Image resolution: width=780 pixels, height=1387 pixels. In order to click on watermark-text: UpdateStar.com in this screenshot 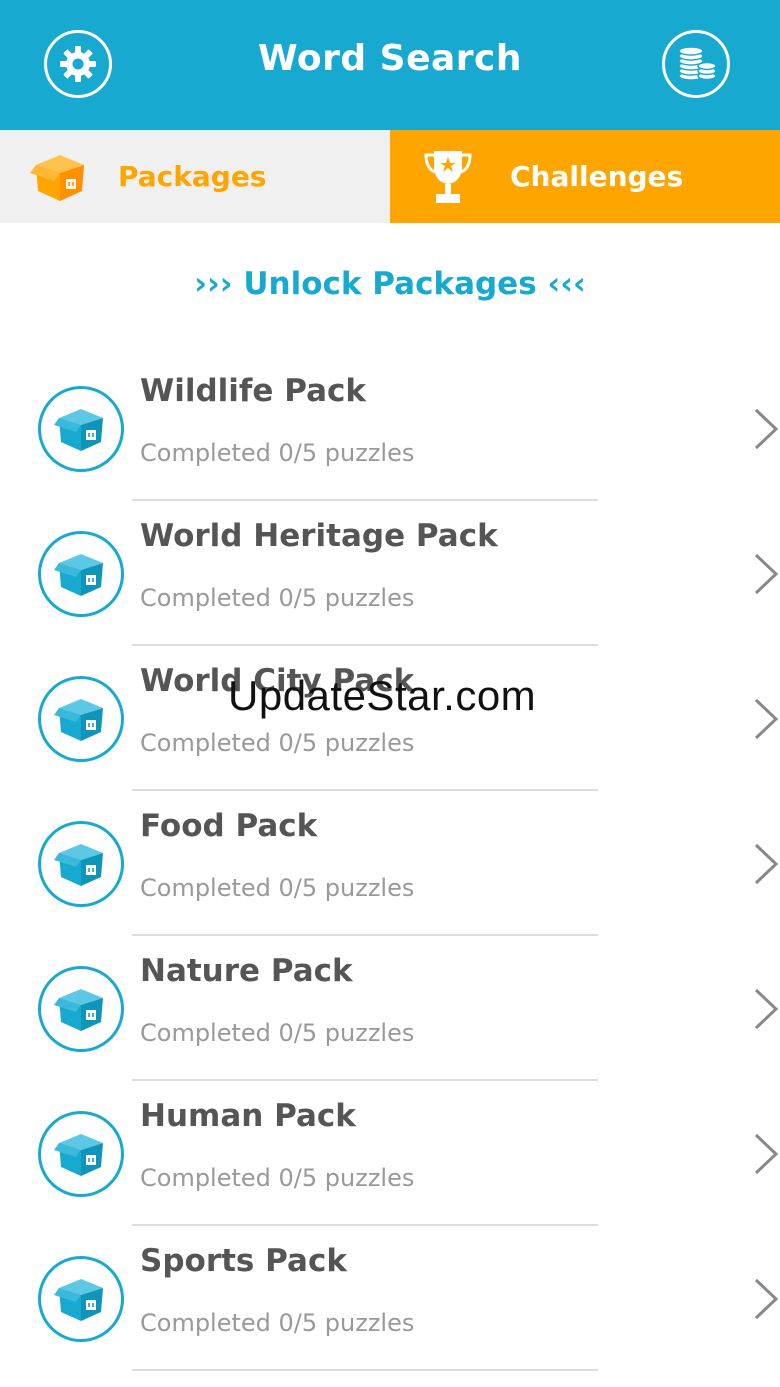, I will do `click(382, 695)`.